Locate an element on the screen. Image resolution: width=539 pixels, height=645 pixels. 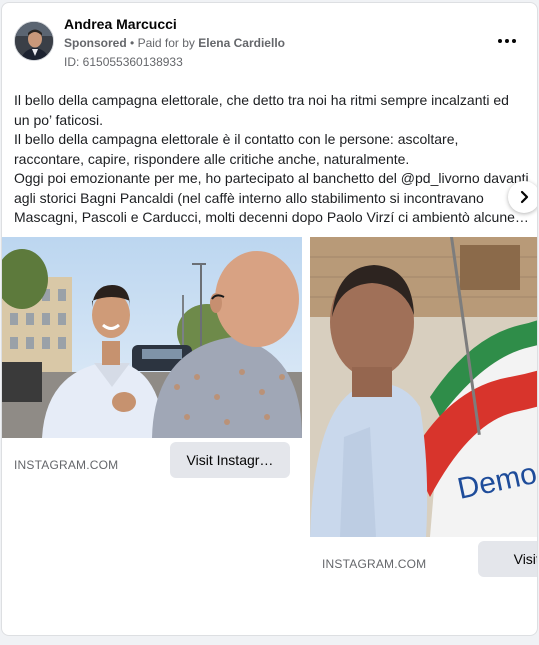
sponsorship-line: Sponsored • Paid for by Elena Cardiello is located at coordinates (174, 43).